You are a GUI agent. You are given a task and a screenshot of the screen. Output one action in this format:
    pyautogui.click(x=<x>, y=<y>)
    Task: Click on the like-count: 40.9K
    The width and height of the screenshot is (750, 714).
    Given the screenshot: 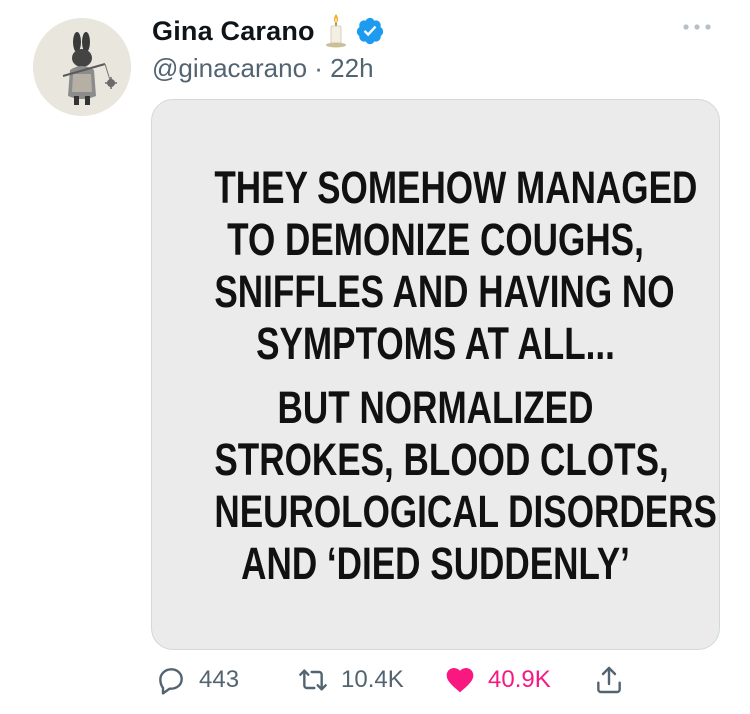 What is the action you would take?
    pyautogui.click(x=519, y=679)
    